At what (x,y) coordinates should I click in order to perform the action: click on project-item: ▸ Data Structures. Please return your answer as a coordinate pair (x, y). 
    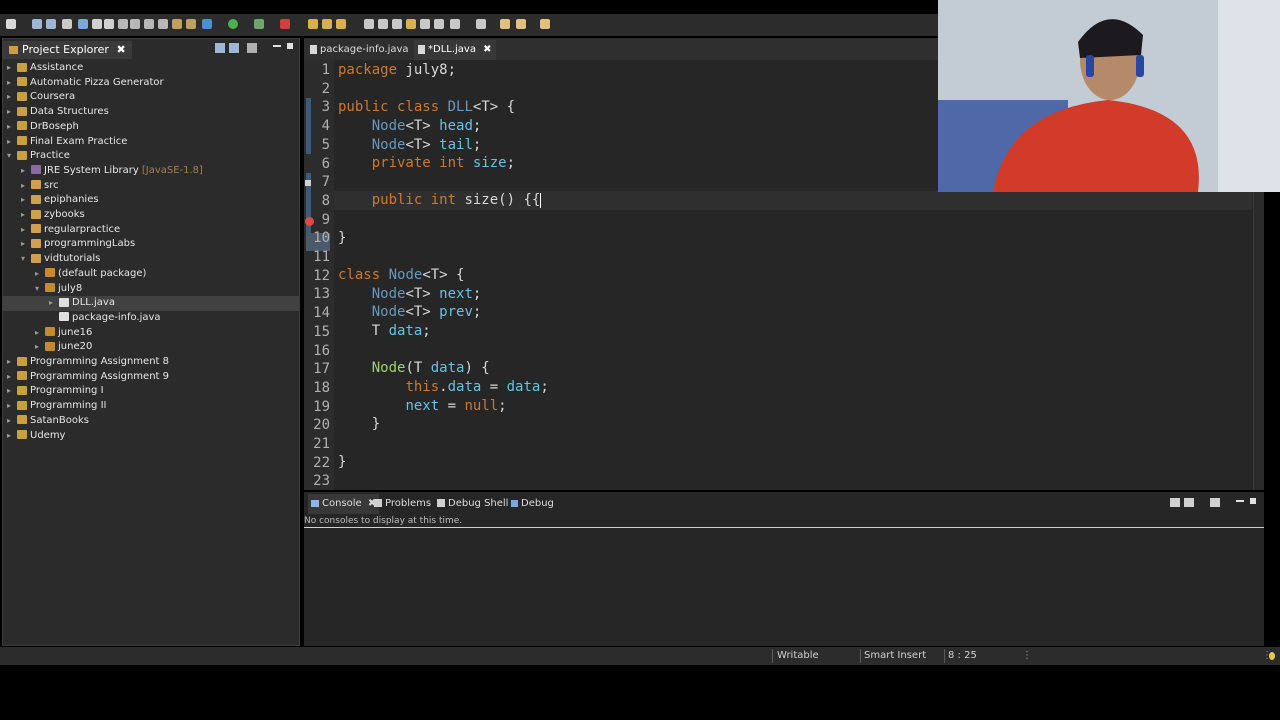
    Looking at the image, I should click on (151, 112).